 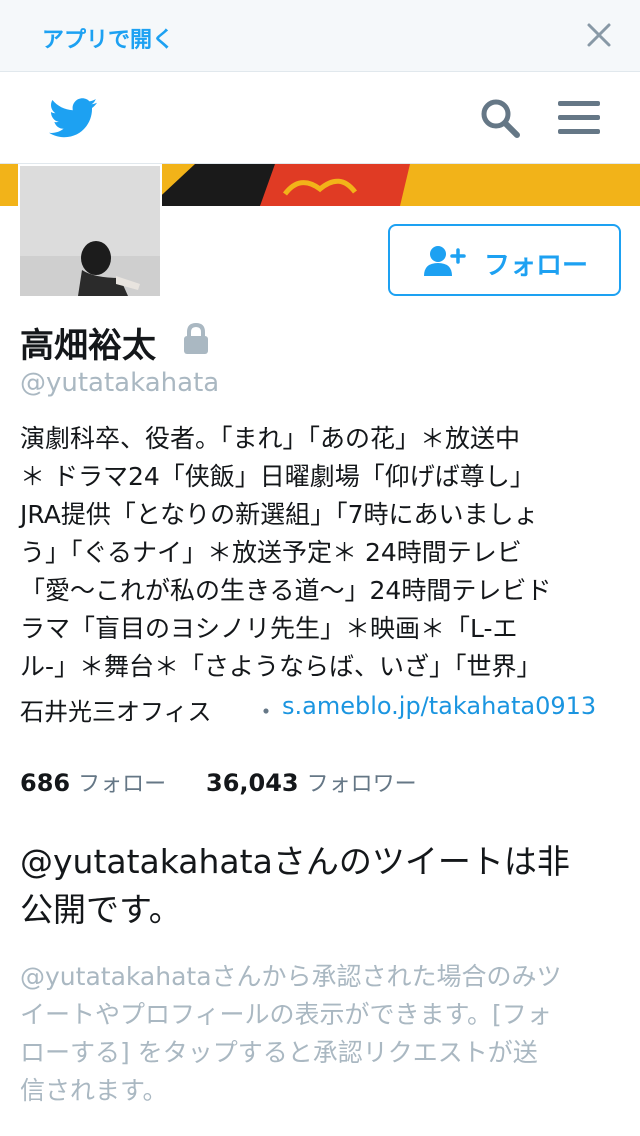 I want to click on lock-icon, so click(x=196, y=338).